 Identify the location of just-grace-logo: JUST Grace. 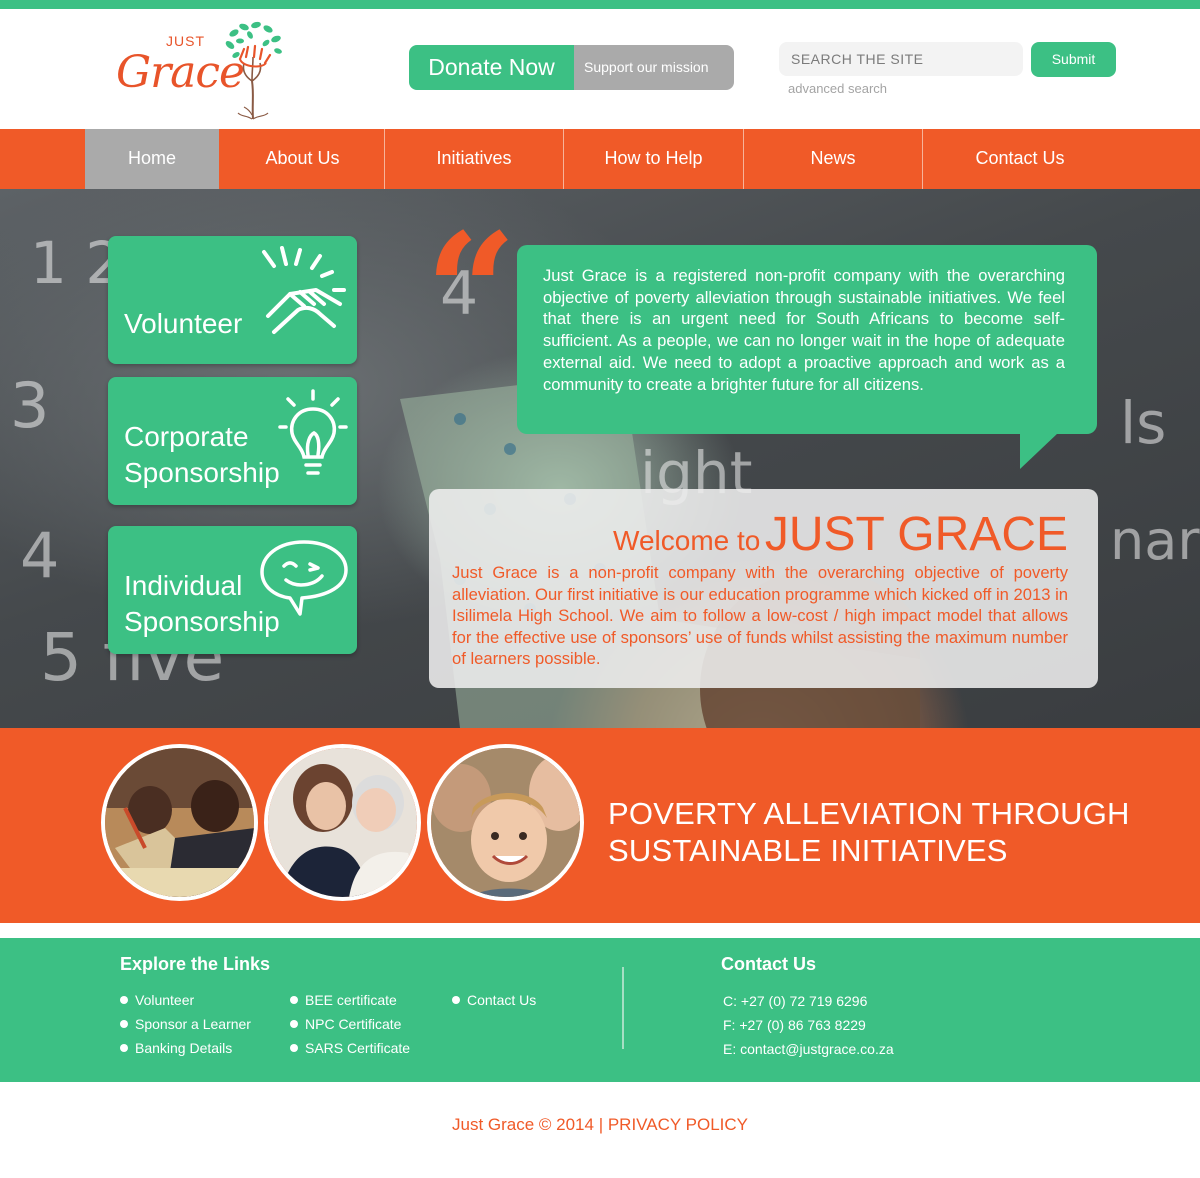
(202, 71).